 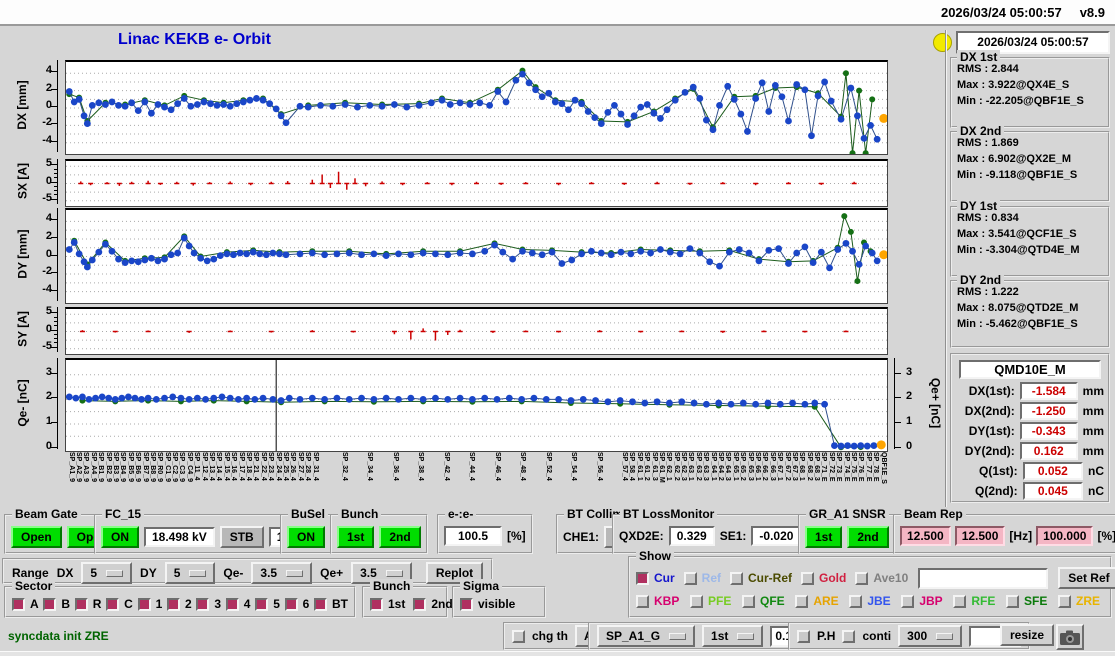 What do you see at coordinates (248, 466) in the screenshot?
I see `x-axis-label: SP_18_4` at bounding box center [248, 466].